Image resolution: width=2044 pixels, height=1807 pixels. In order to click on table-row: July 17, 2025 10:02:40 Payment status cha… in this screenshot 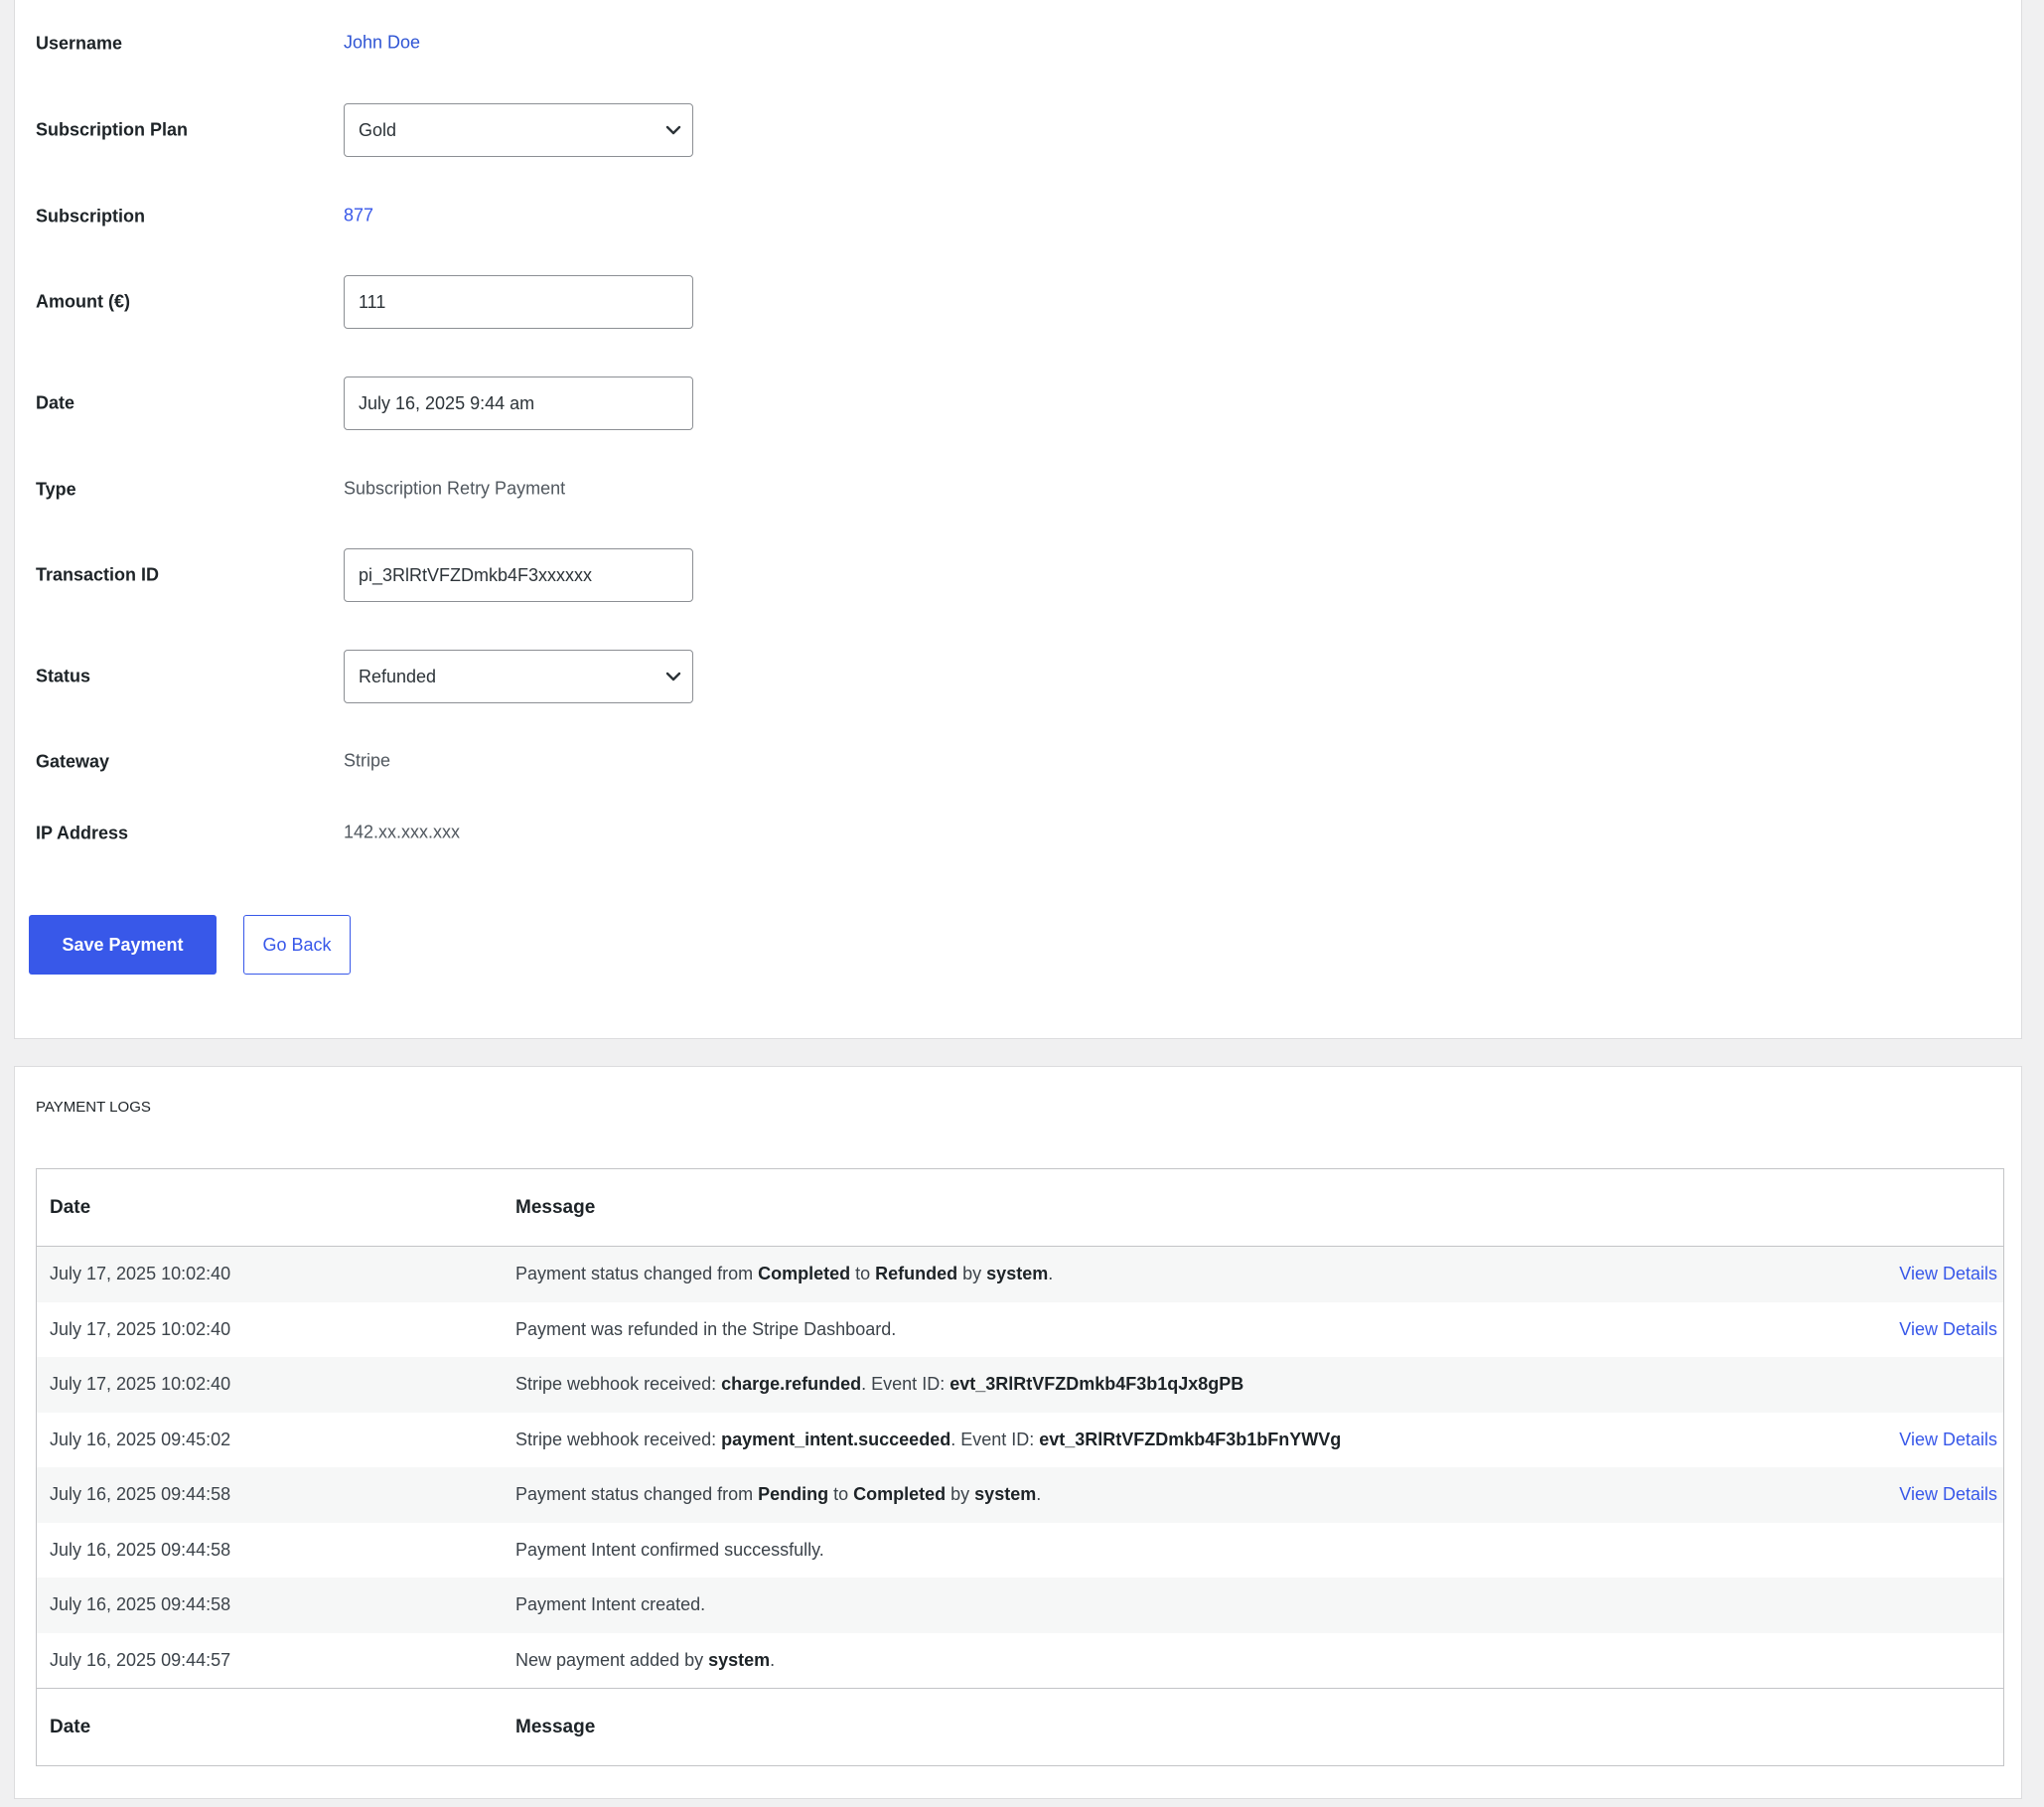, I will do `click(1020, 1274)`.